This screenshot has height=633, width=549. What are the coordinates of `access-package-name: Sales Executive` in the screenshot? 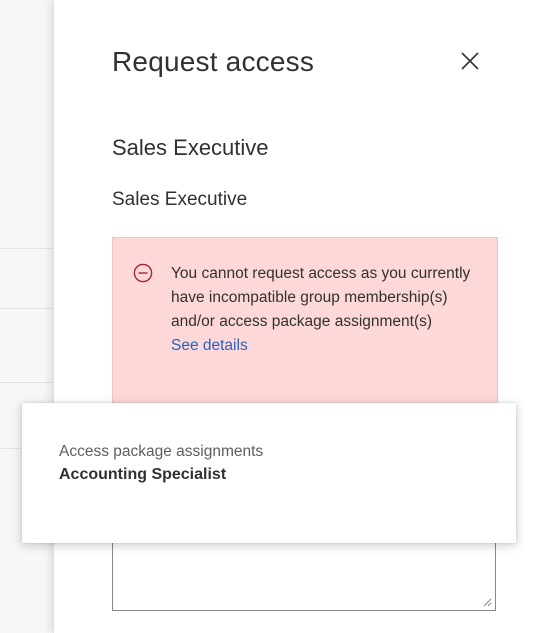 It's located at (190, 147).